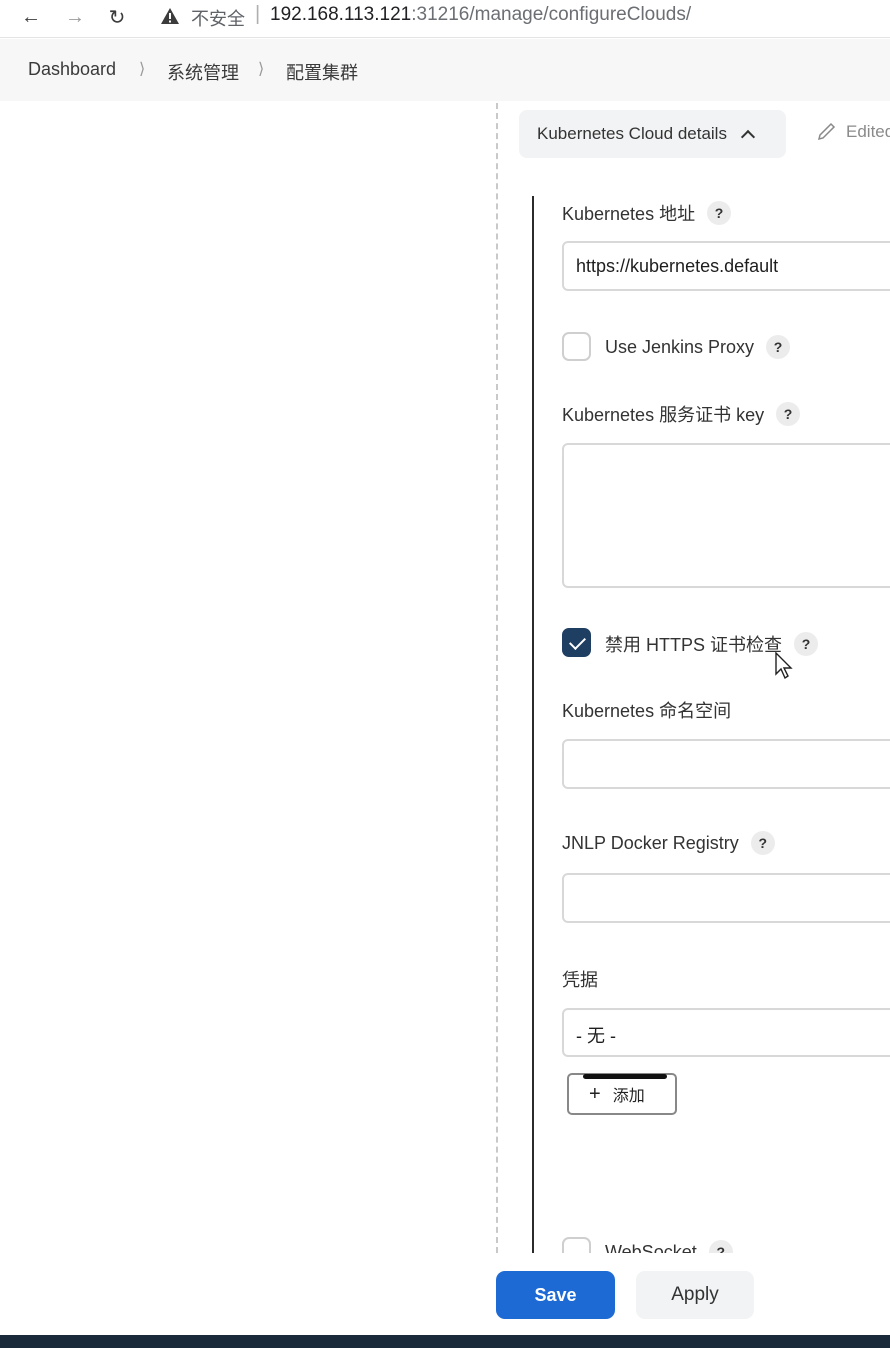 Image resolution: width=890 pixels, height=1348 pixels. Describe the element at coordinates (170, 16) in the screenshot. I see `warning-icon` at that location.